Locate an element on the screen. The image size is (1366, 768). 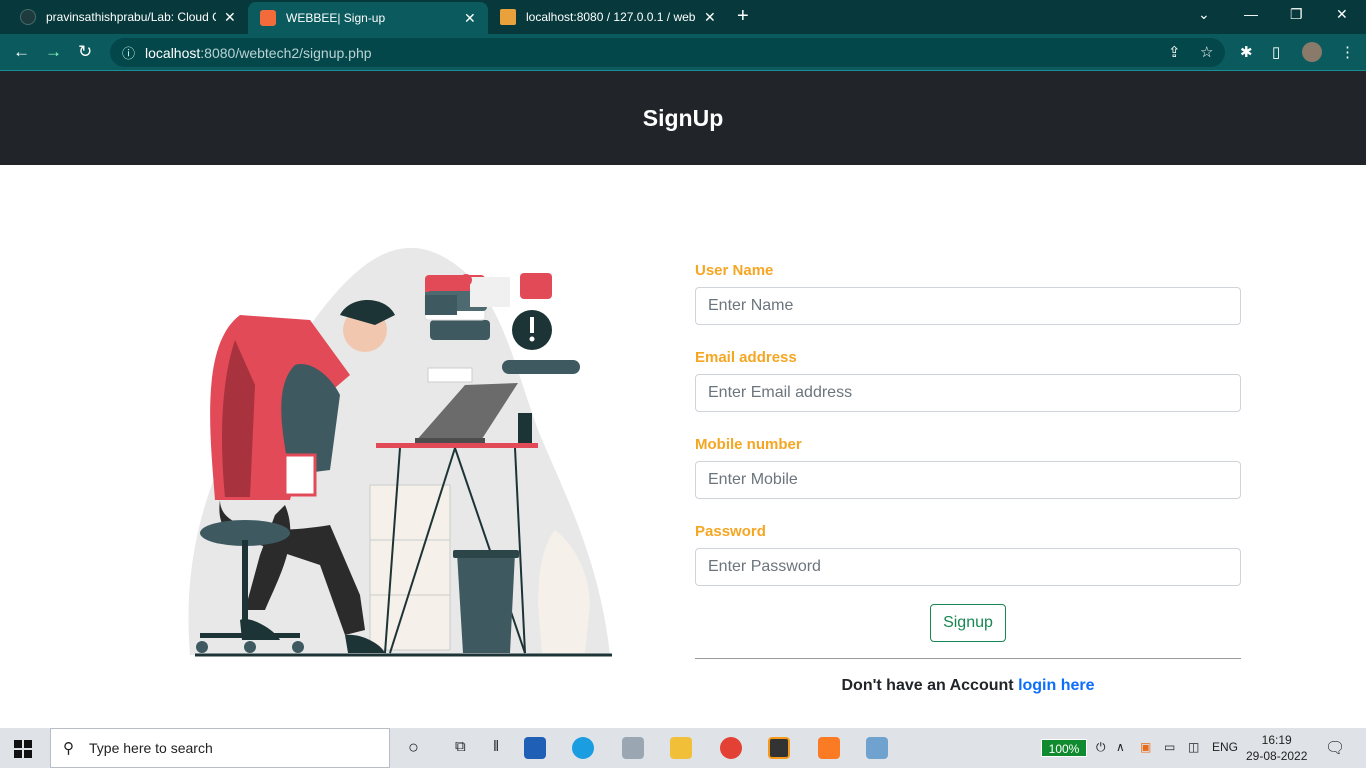
file-explorer-icon is located at coordinates (681, 748).